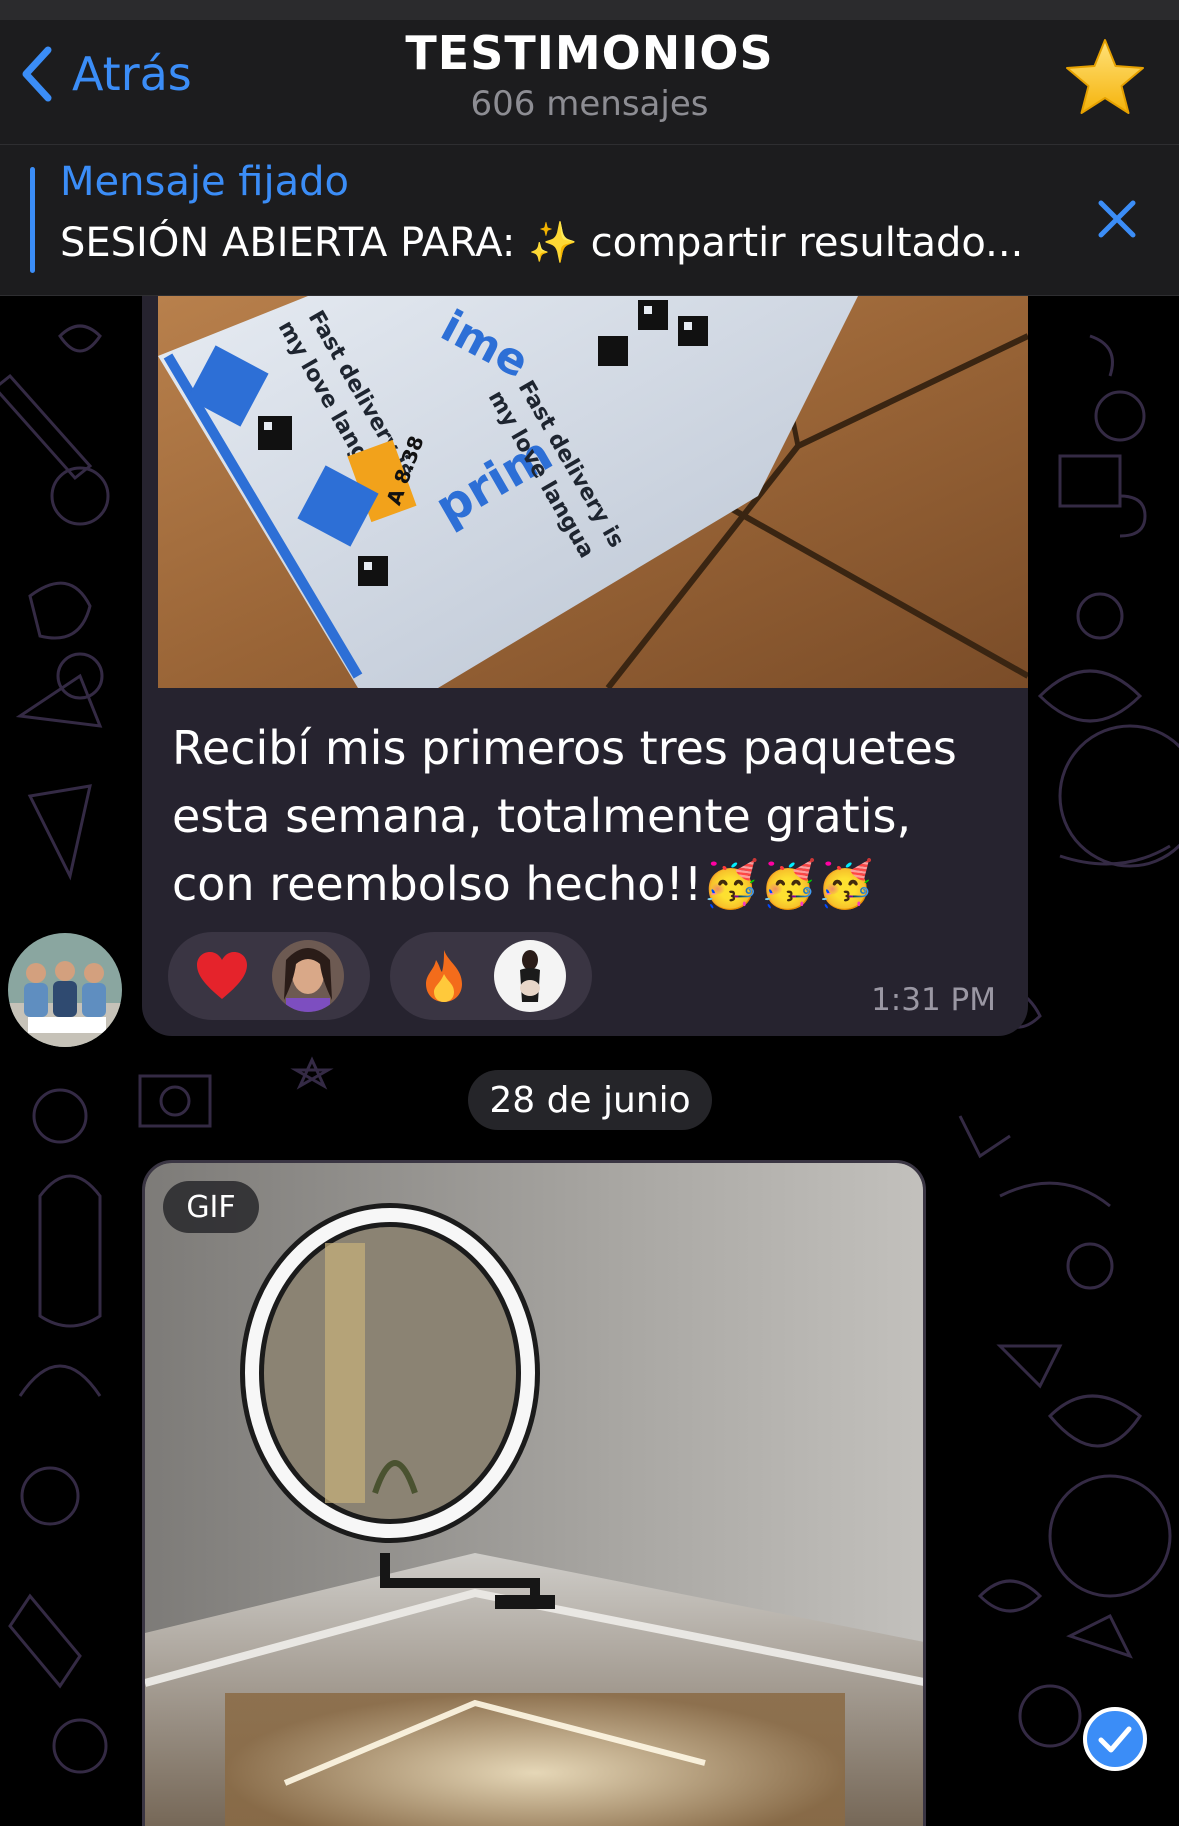  I want to click on status-strip, so click(589, 10).